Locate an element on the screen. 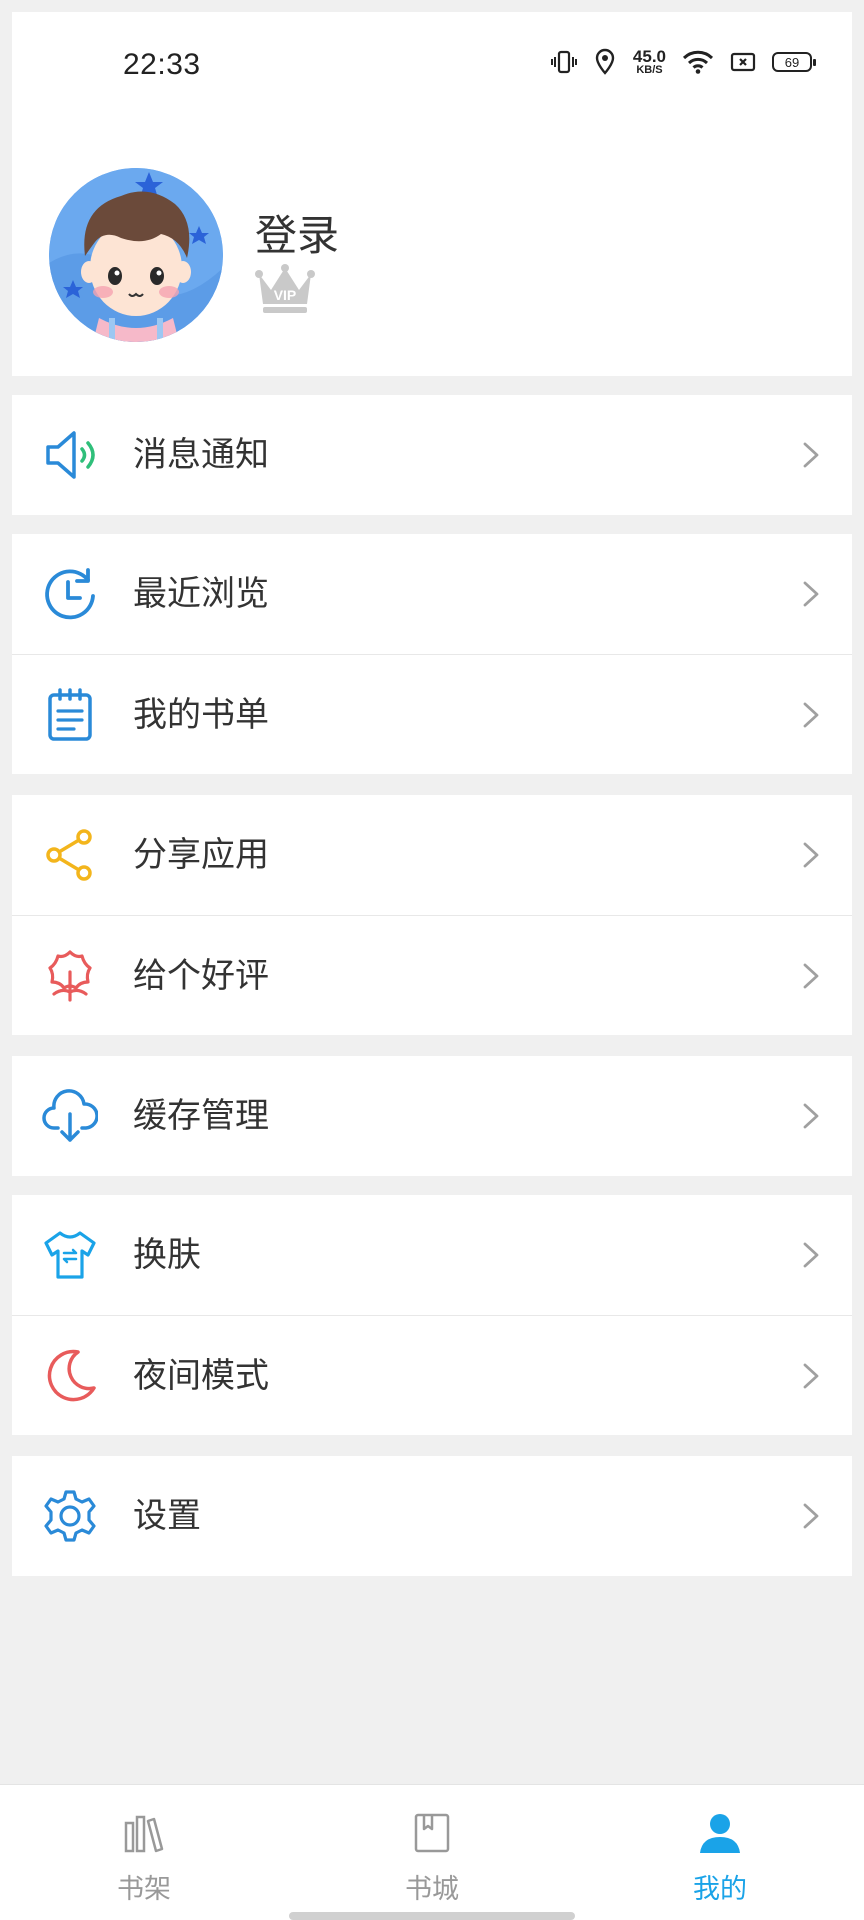  battery-indicator: 69 is located at coordinates (794, 62).